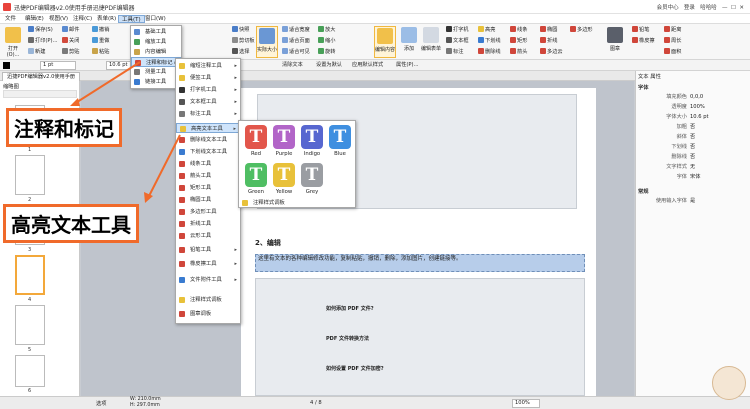 The image size is (750, 409). Describe the element at coordinates (693, 117) in the screenshot. I see `prop-row: 字体大小 10.6 pt` at that location.